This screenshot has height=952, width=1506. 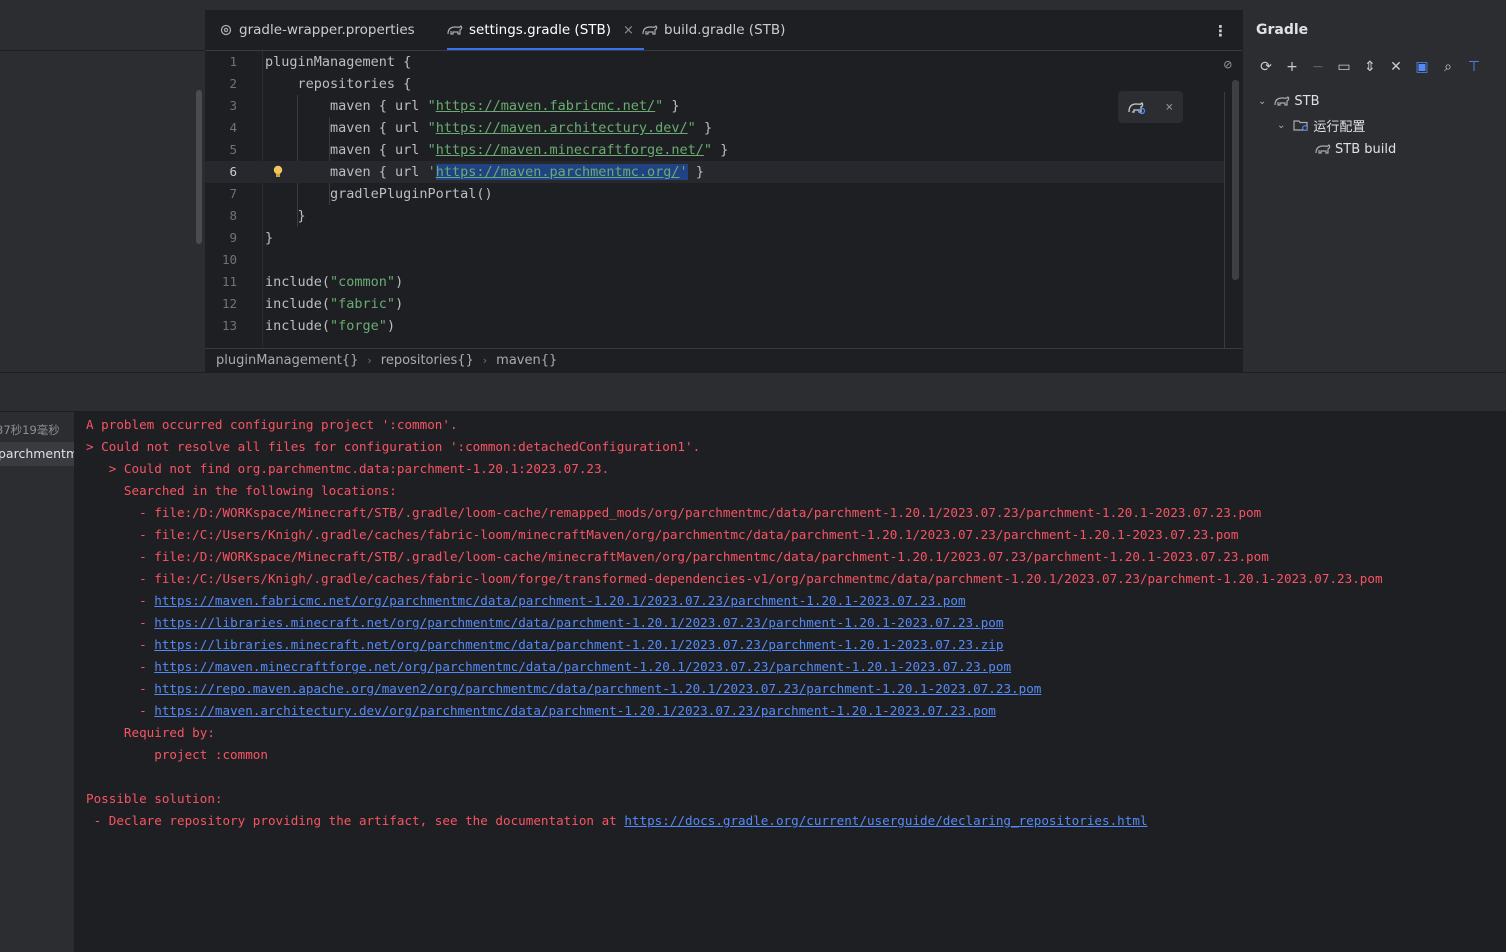 What do you see at coordinates (715, 260) in the screenshot?
I see `code-line: 10` at bounding box center [715, 260].